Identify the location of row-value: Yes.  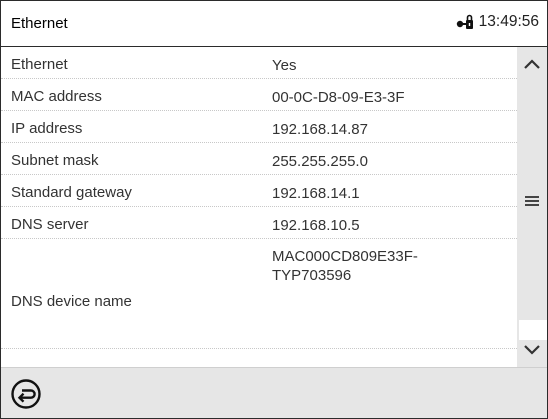
(284, 65).